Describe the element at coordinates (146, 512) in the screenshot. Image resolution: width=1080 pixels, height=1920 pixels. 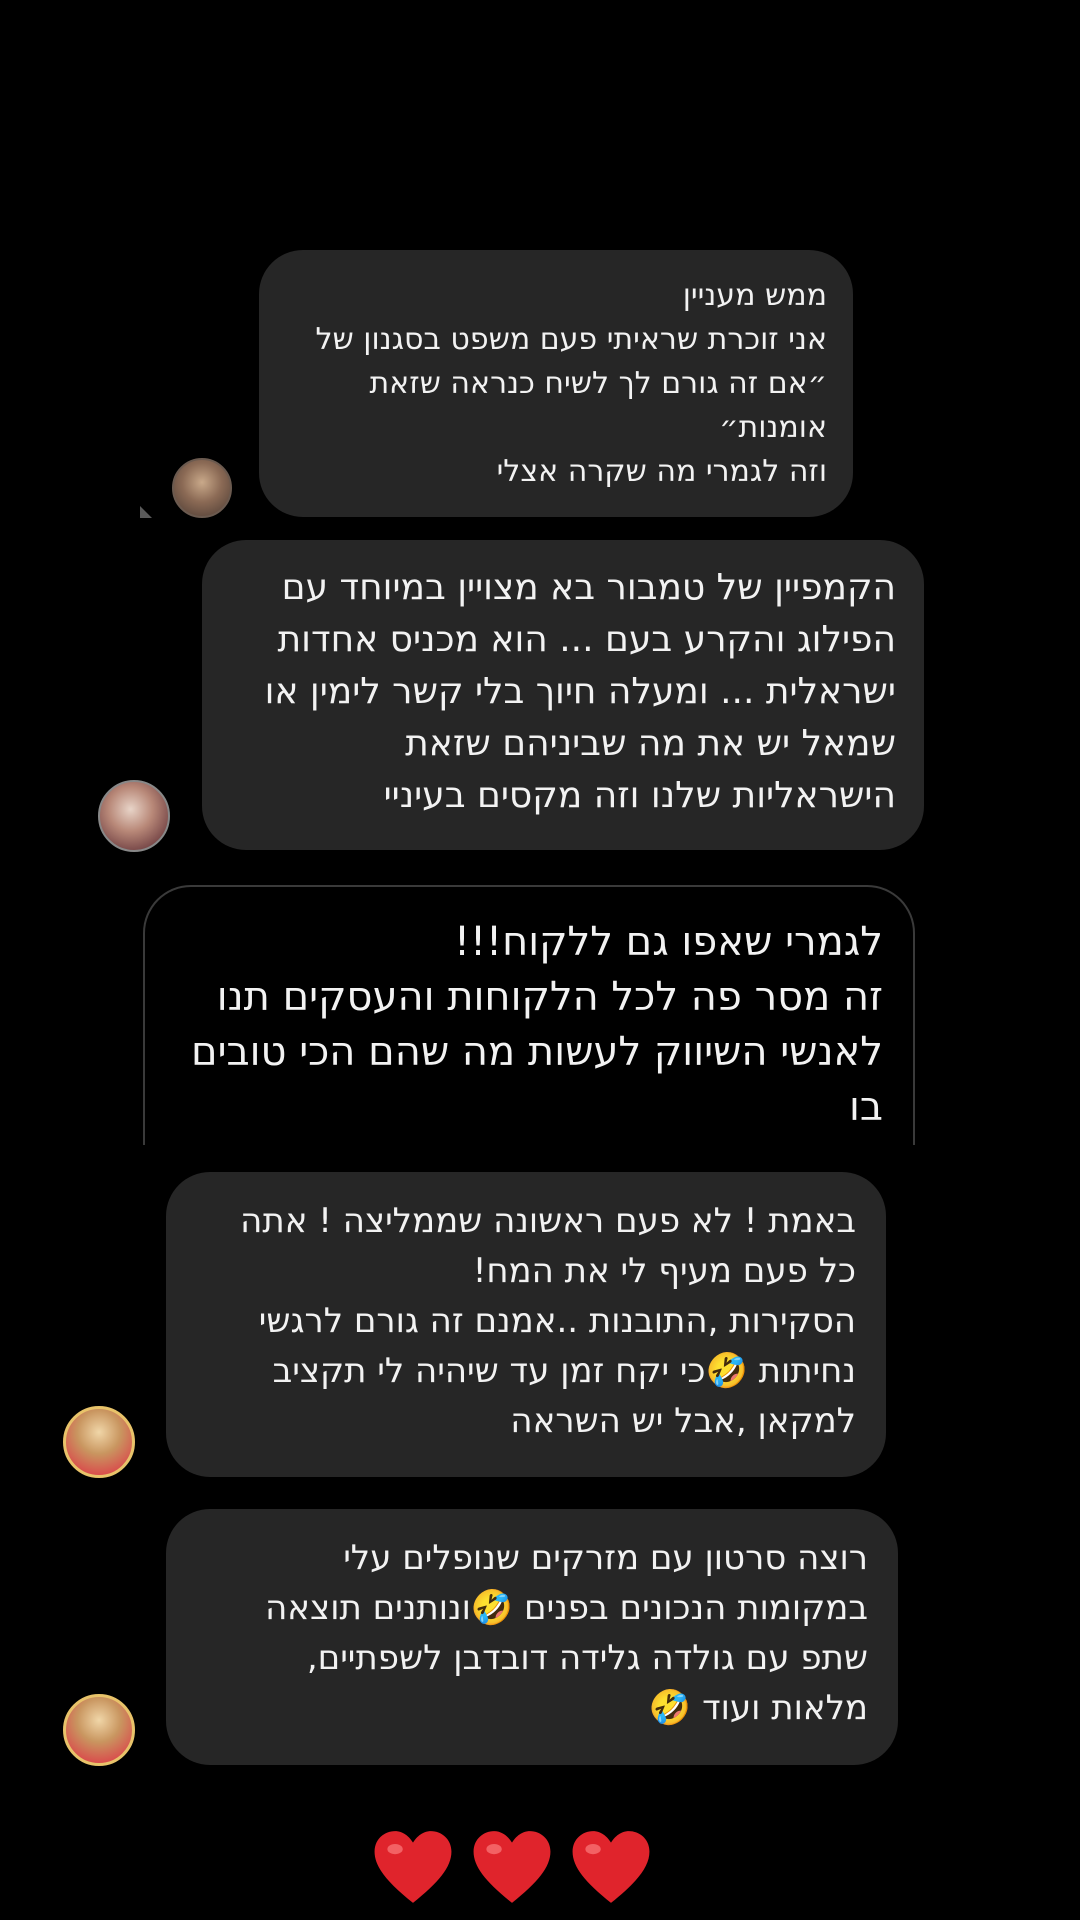
I see `bubble-tail` at that location.